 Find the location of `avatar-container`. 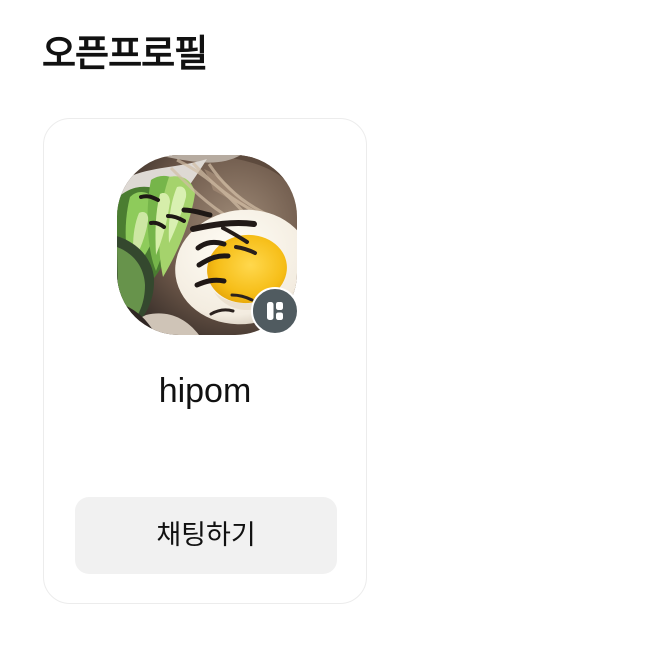

avatar-container is located at coordinates (208, 245).